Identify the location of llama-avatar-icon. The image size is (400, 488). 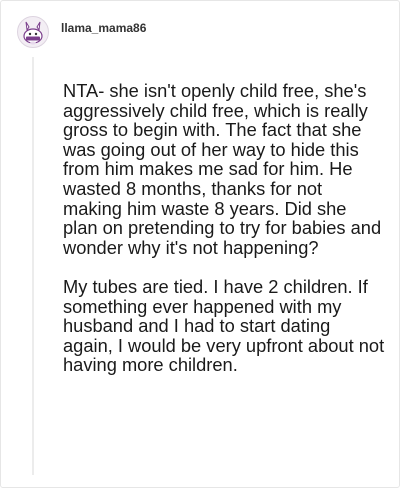
(33, 32).